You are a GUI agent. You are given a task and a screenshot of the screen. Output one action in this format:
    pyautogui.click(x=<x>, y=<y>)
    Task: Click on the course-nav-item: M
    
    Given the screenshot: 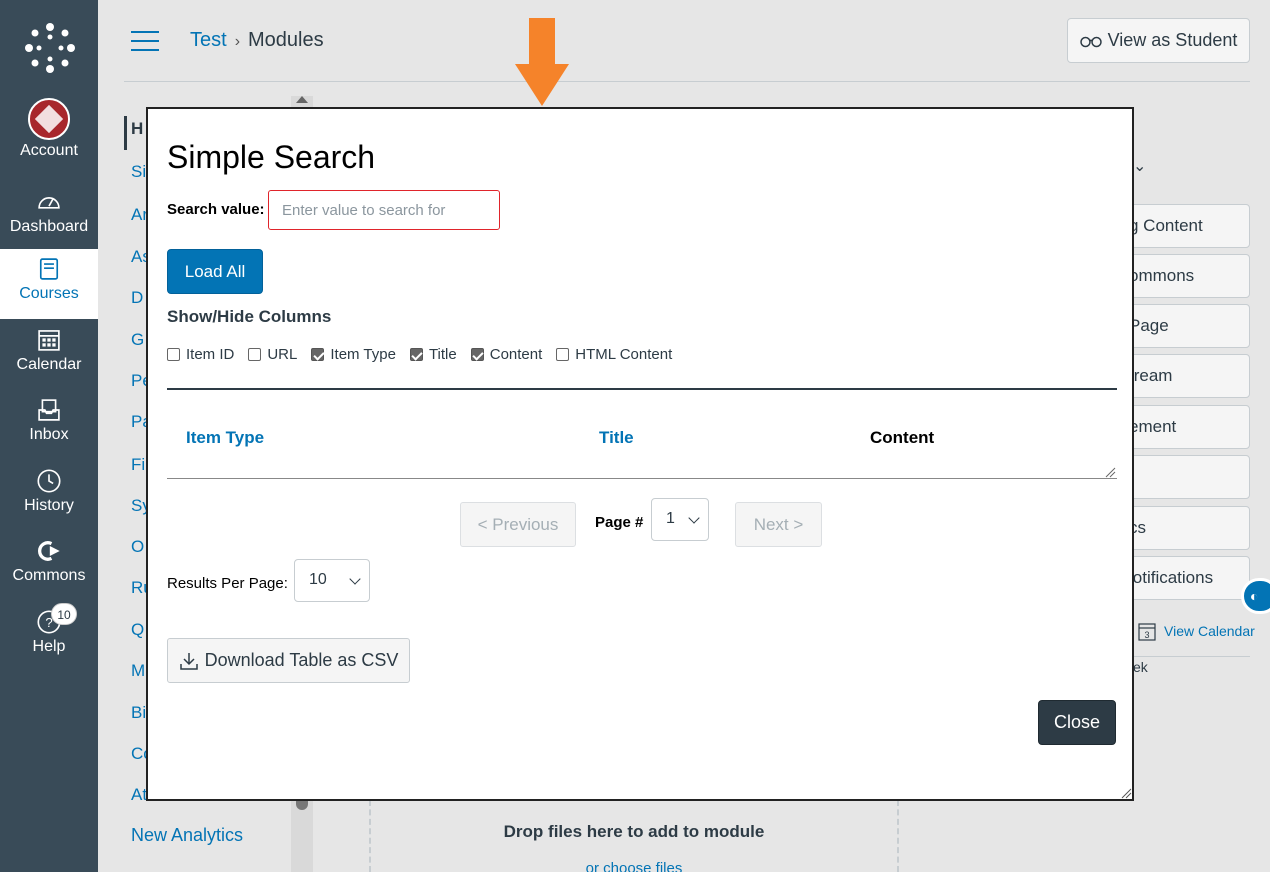 What is the action you would take?
    pyautogui.click(x=138, y=671)
    